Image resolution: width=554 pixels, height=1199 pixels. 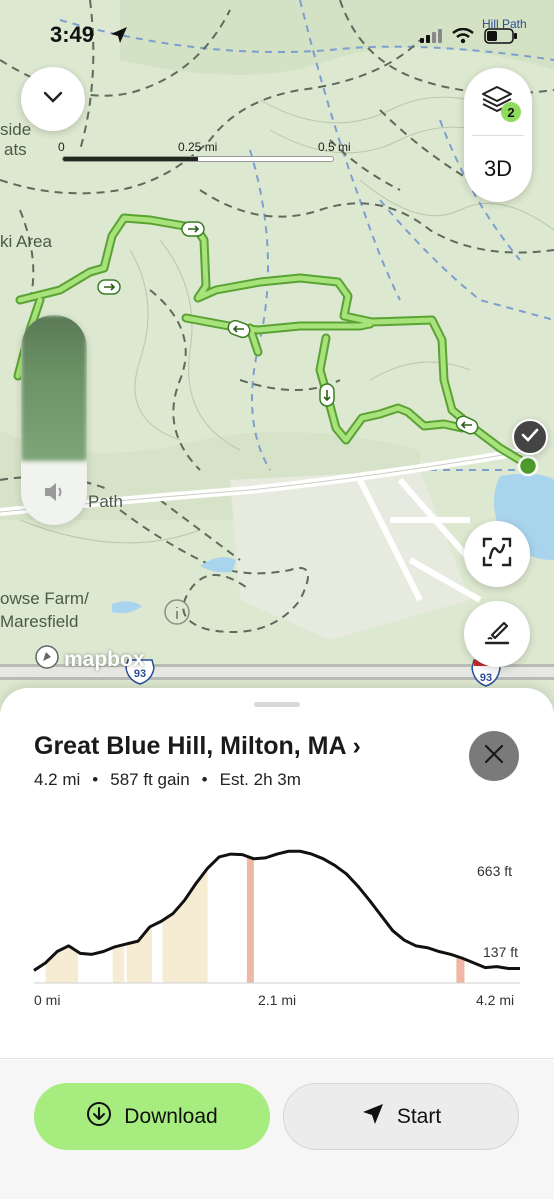 What do you see at coordinates (277, 1000) in the screenshot?
I see `x-tick-mid: 2.1 mi` at bounding box center [277, 1000].